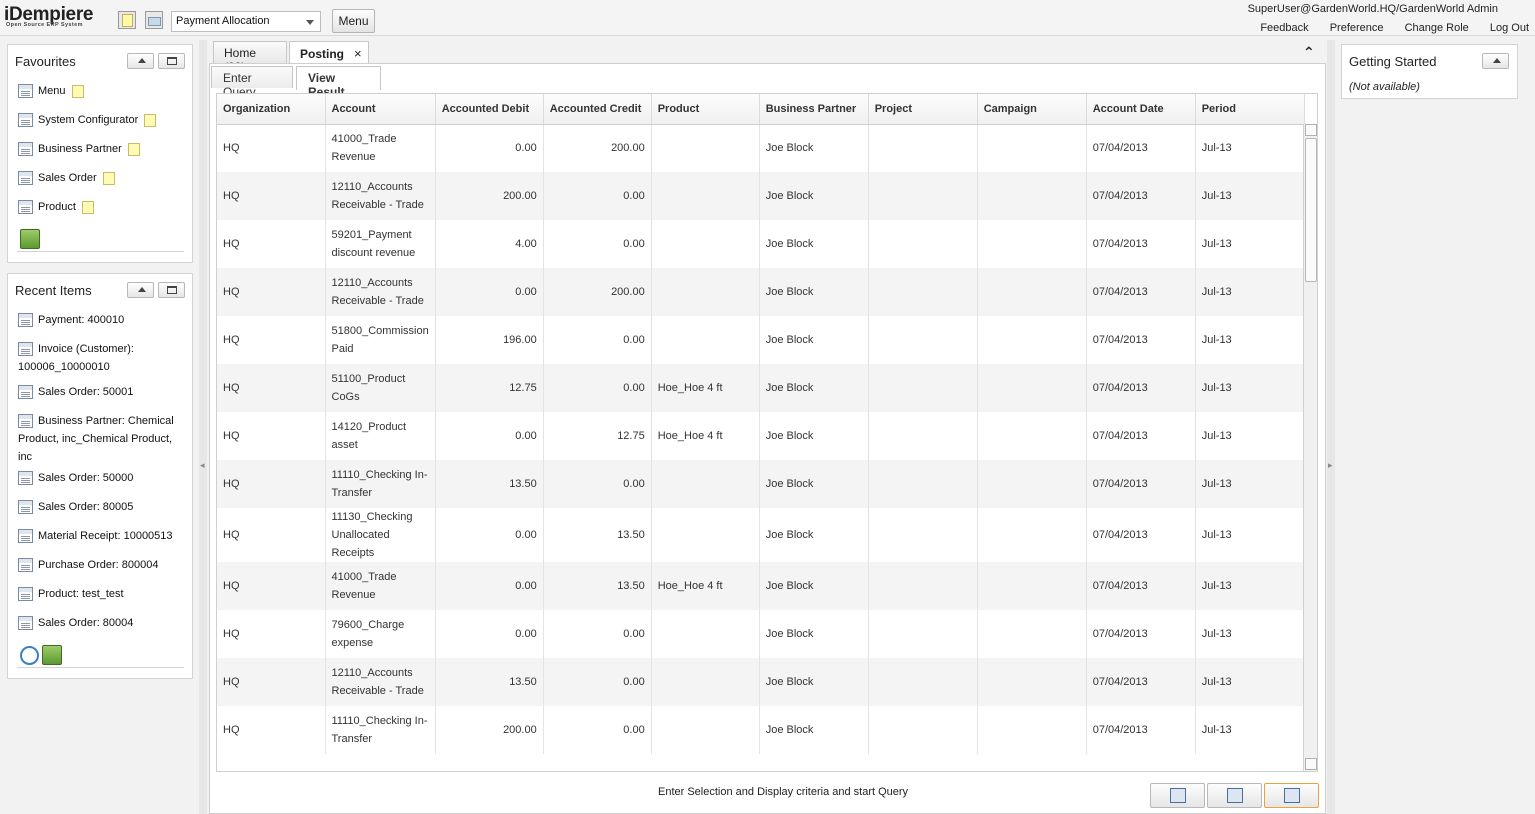 Image resolution: width=1535 pixels, height=814 pixels. I want to click on scroll-down-button, so click(1311, 764).